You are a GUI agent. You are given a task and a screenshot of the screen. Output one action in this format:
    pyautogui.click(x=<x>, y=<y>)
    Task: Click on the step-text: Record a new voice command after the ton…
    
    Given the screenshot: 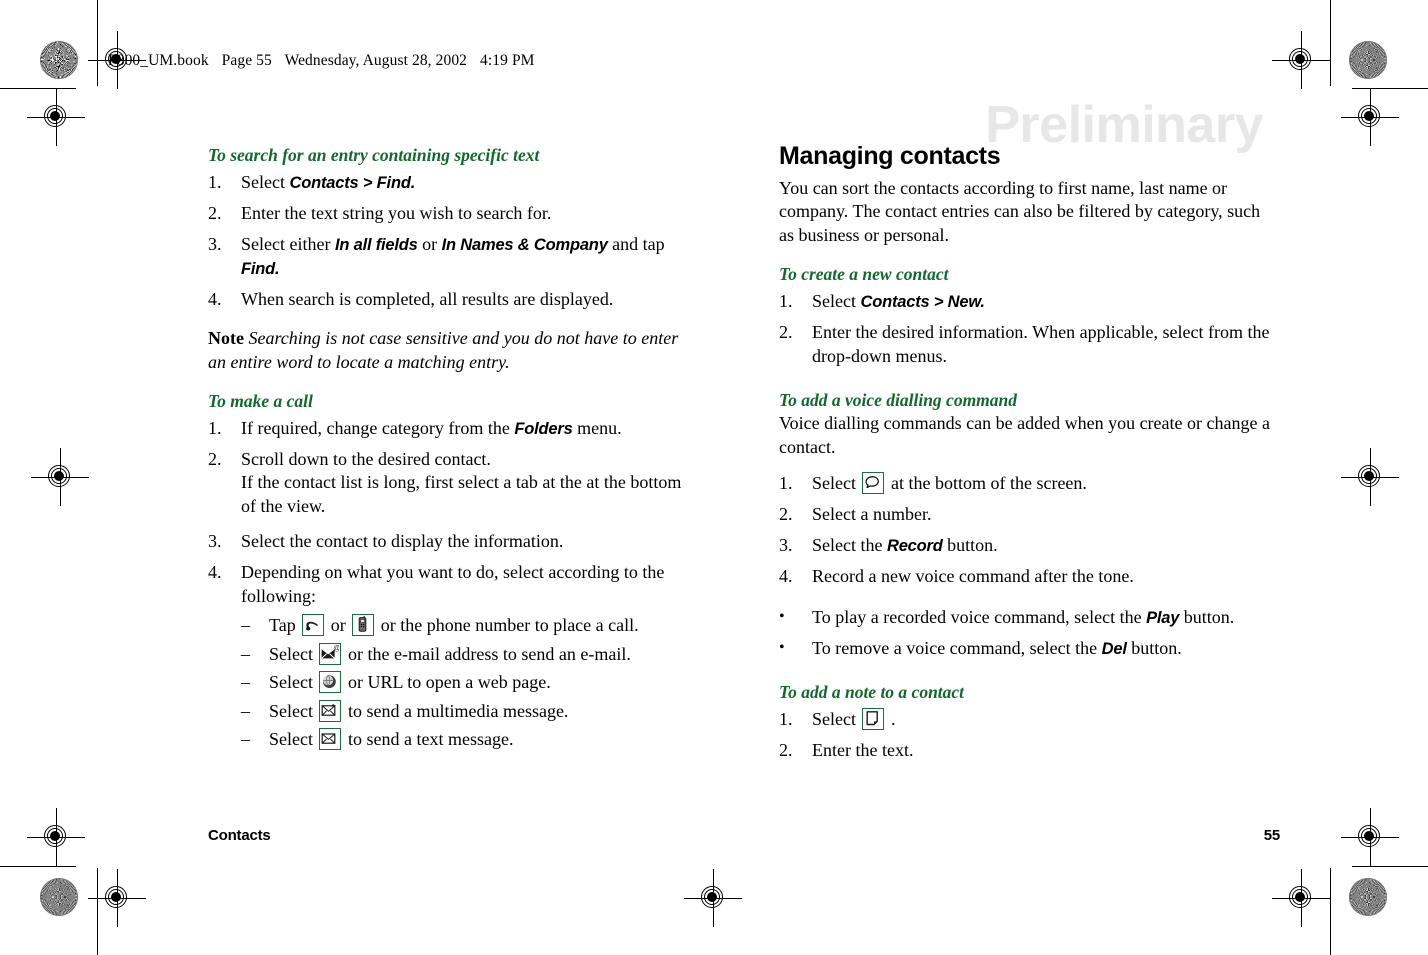 What is the action you would take?
    pyautogui.click(x=973, y=575)
    